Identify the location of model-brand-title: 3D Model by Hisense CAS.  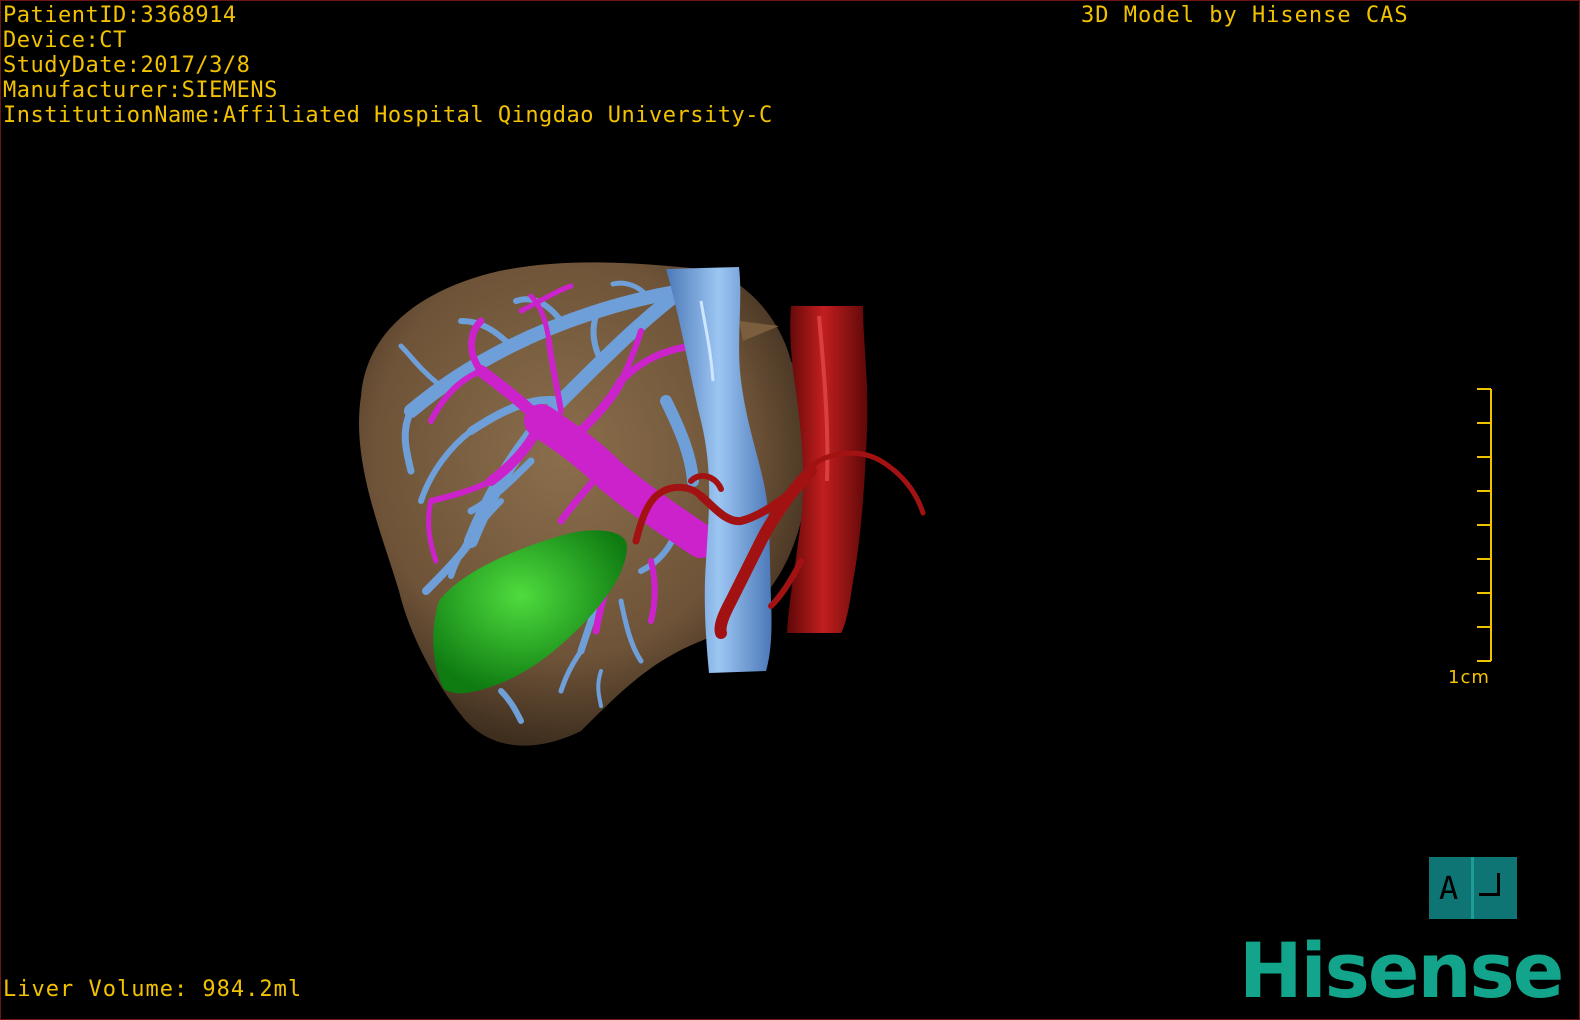
(1245, 15).